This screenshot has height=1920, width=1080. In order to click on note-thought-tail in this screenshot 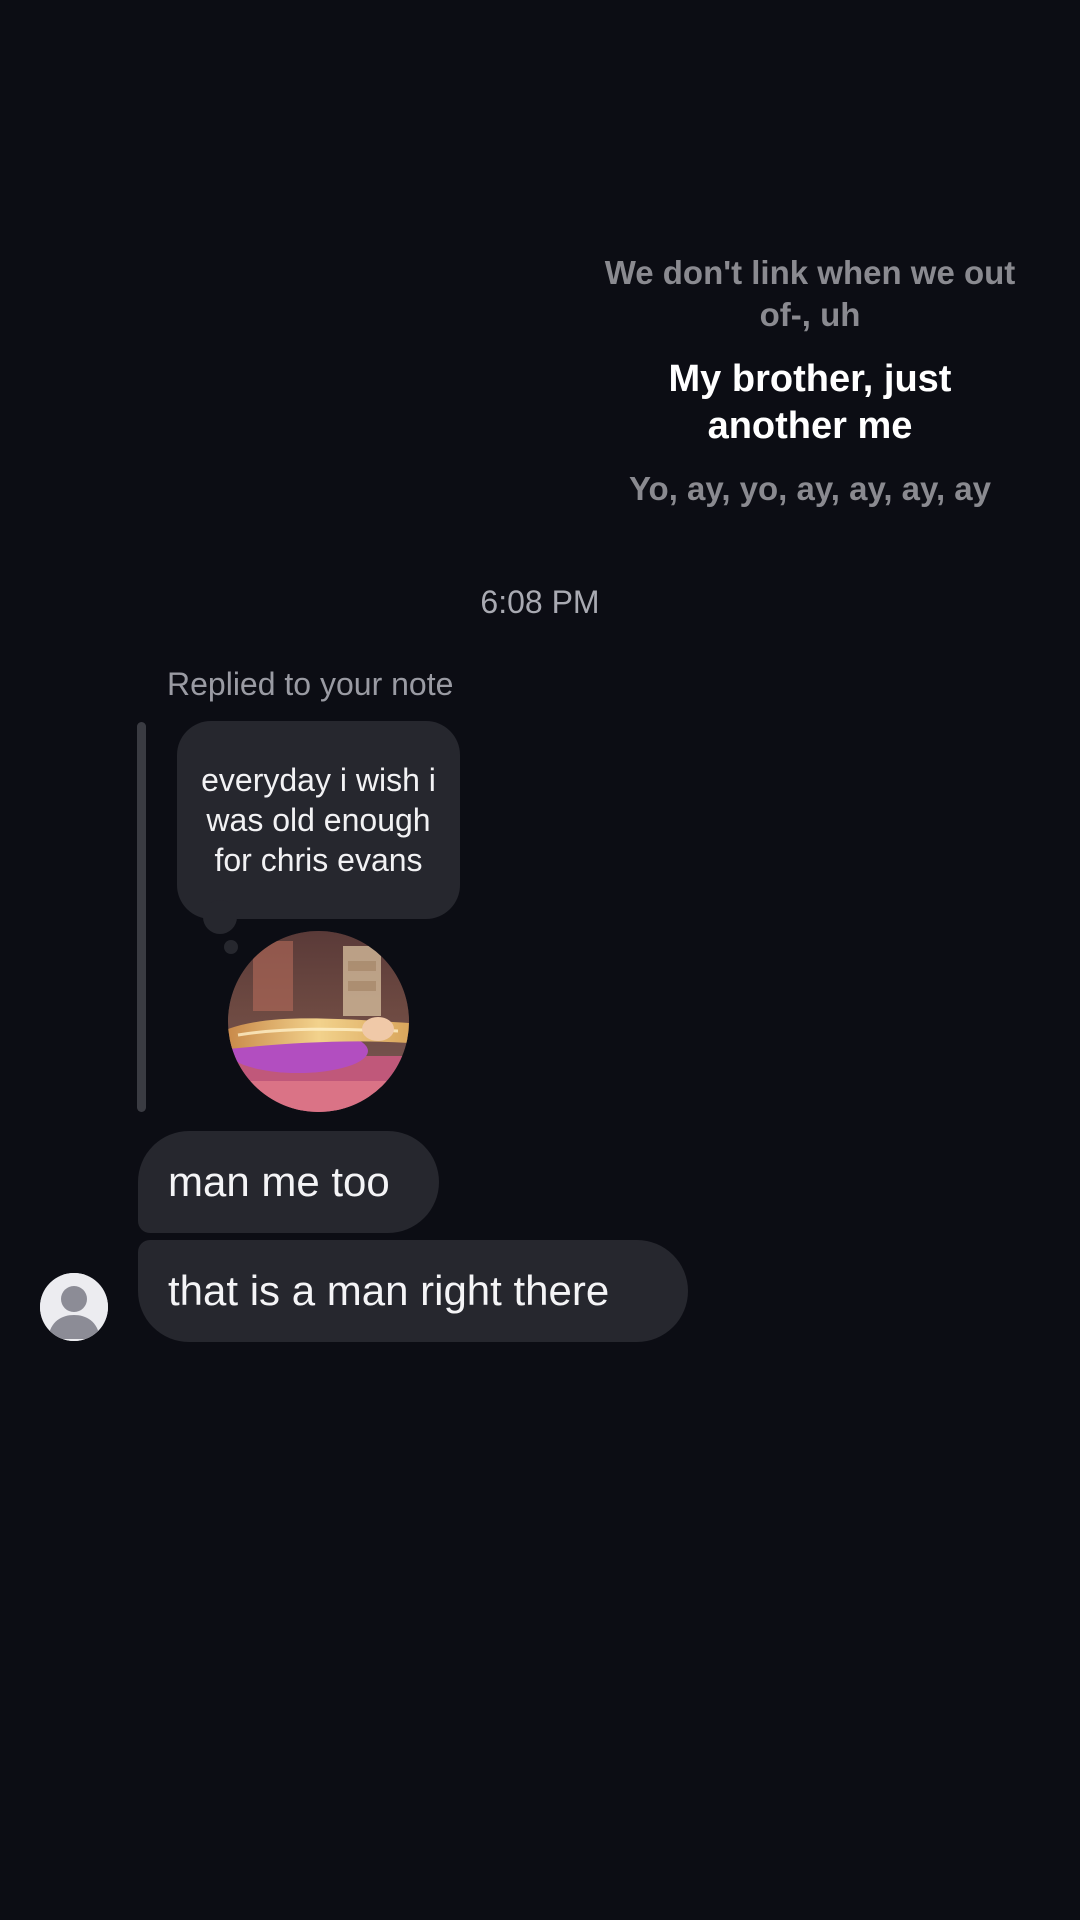, I will do `click(220, 917)`.